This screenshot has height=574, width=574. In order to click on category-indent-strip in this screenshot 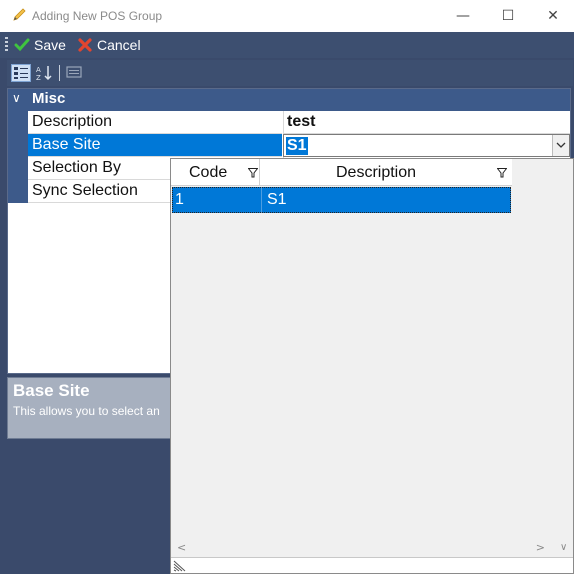, I will do `click(18, 157)`.